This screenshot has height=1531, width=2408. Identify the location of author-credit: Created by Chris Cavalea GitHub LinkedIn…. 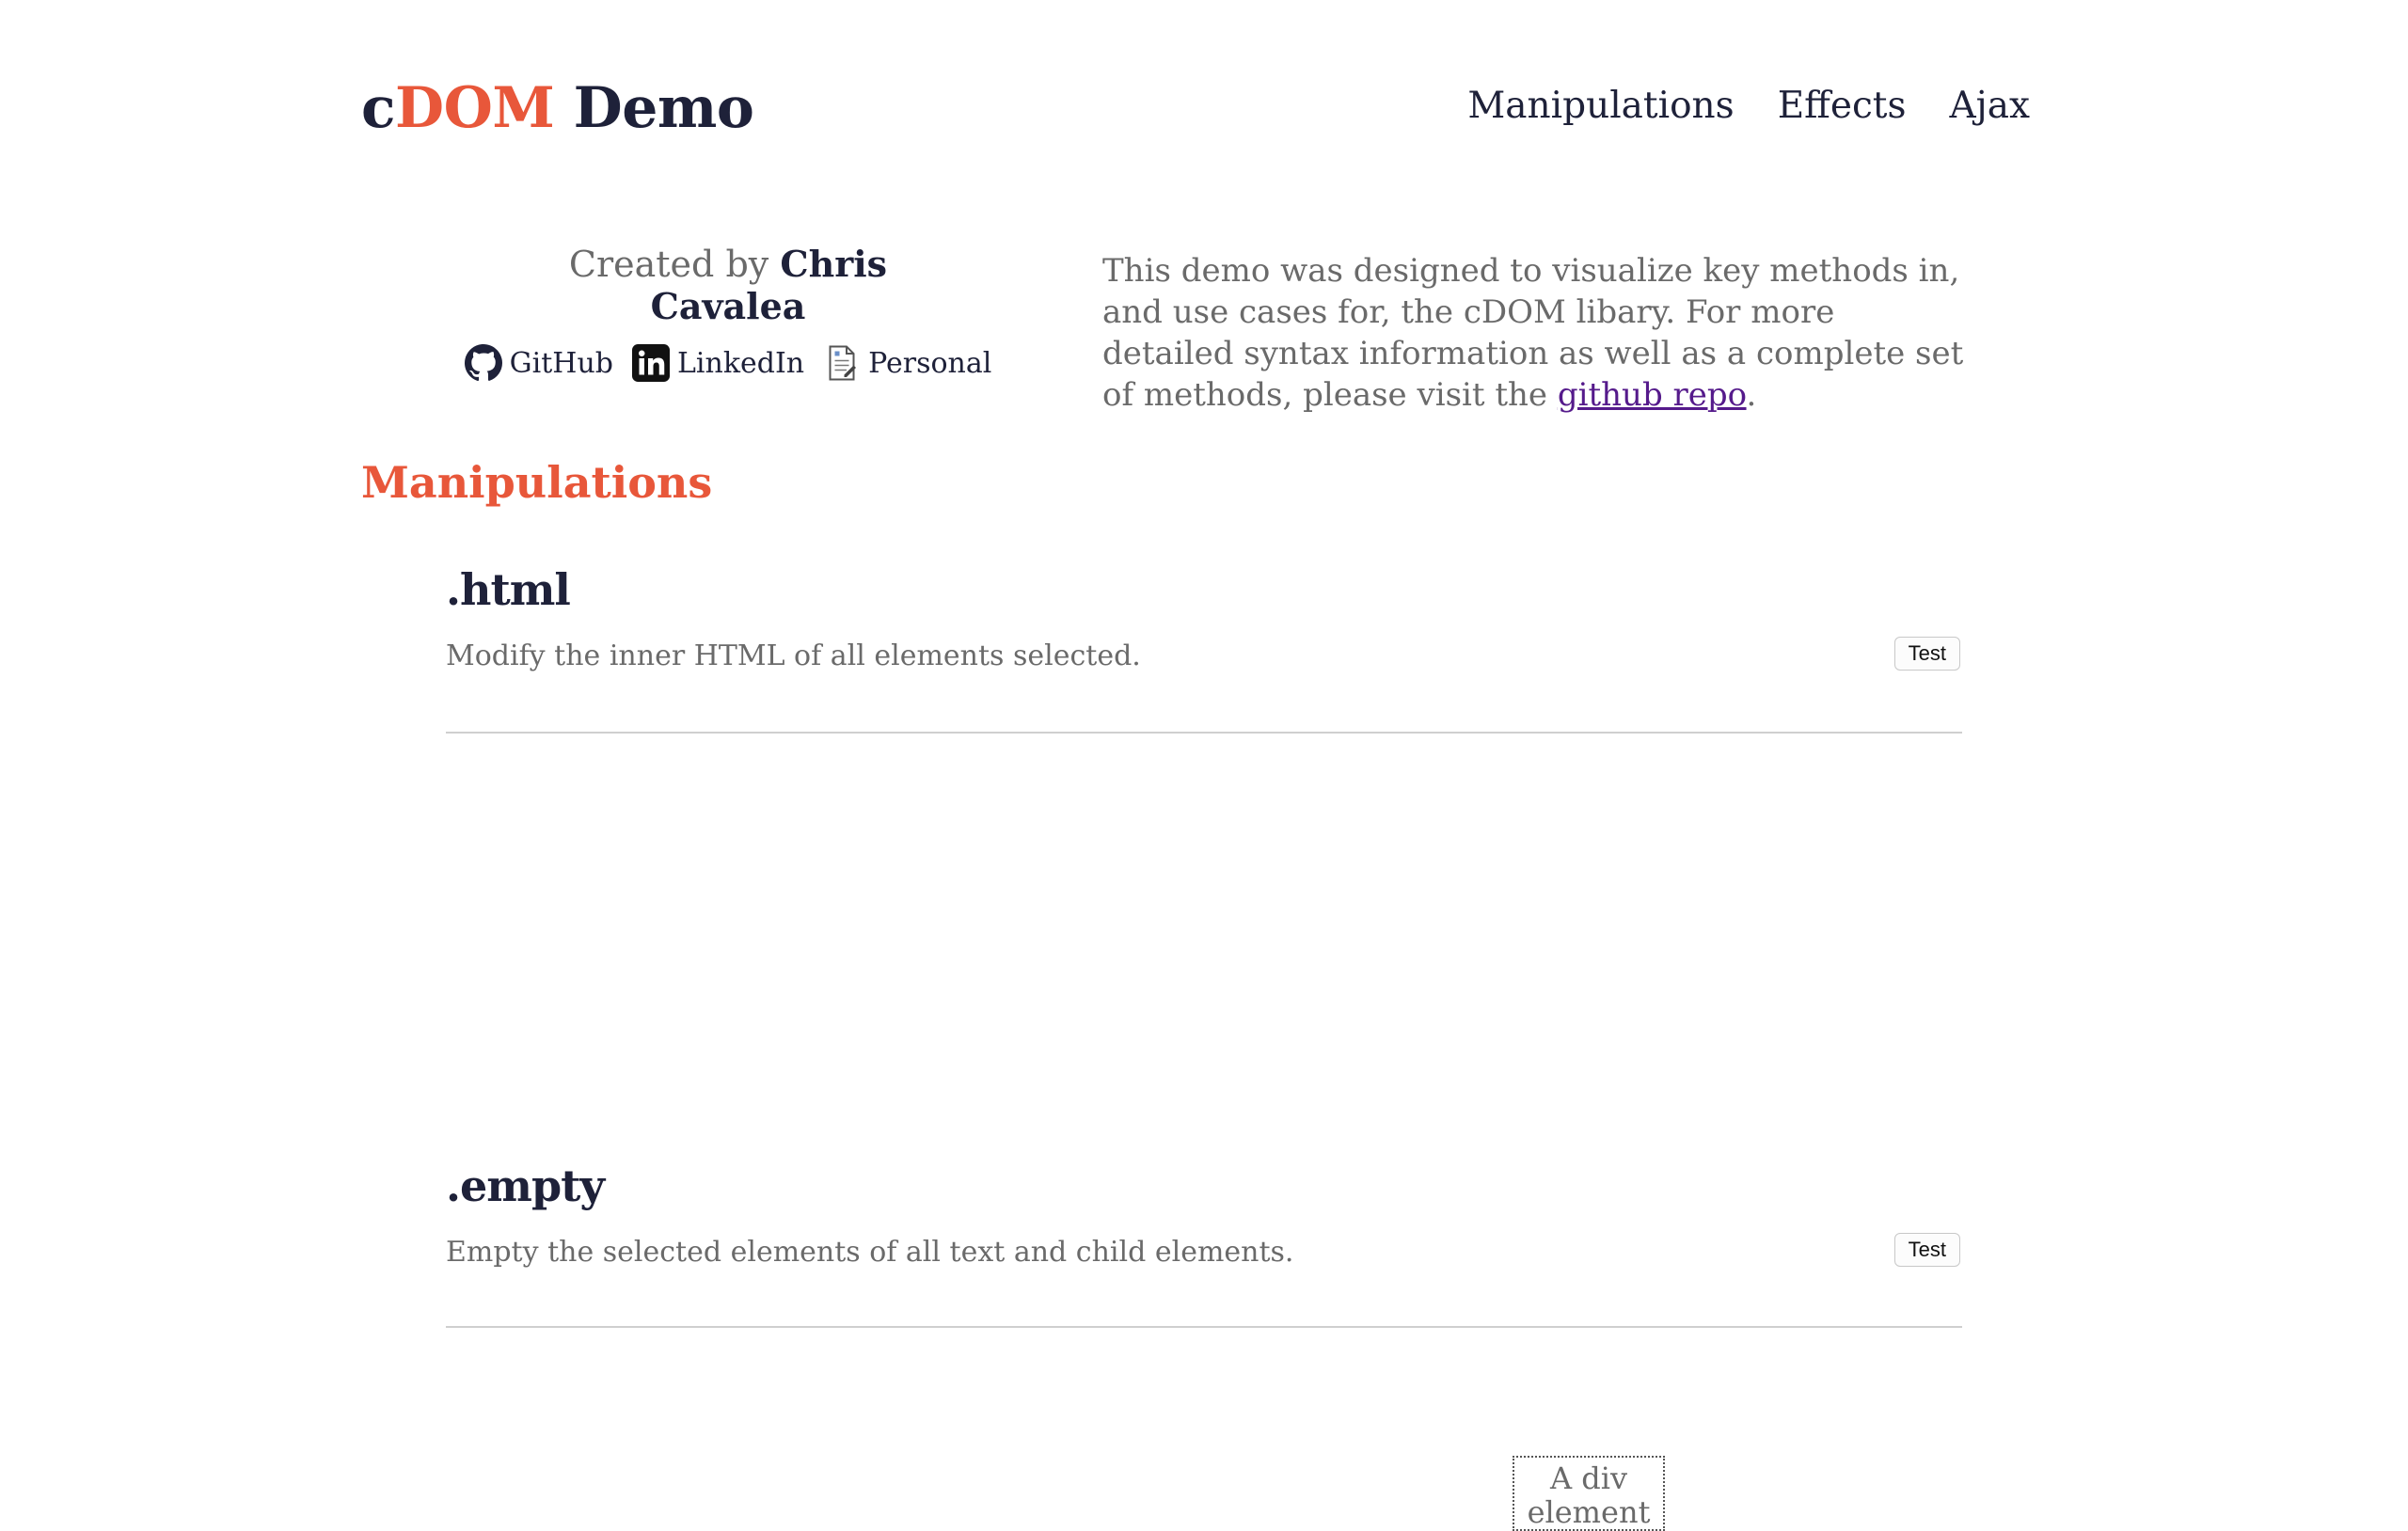
(727, 312).